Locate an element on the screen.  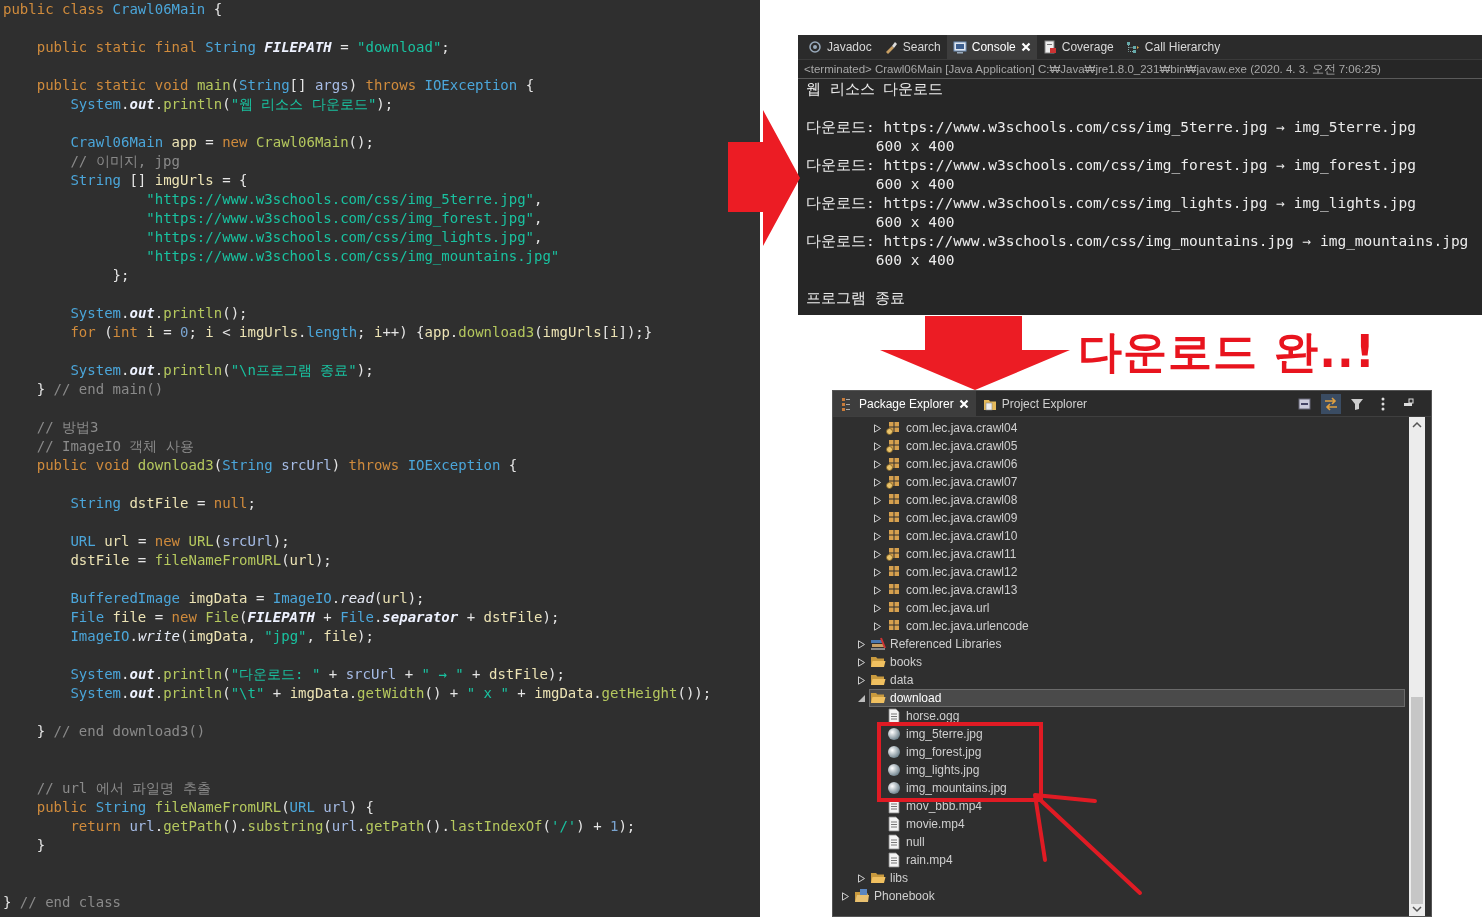
view-tab: Javadoc is located at coordinates (840, 47).